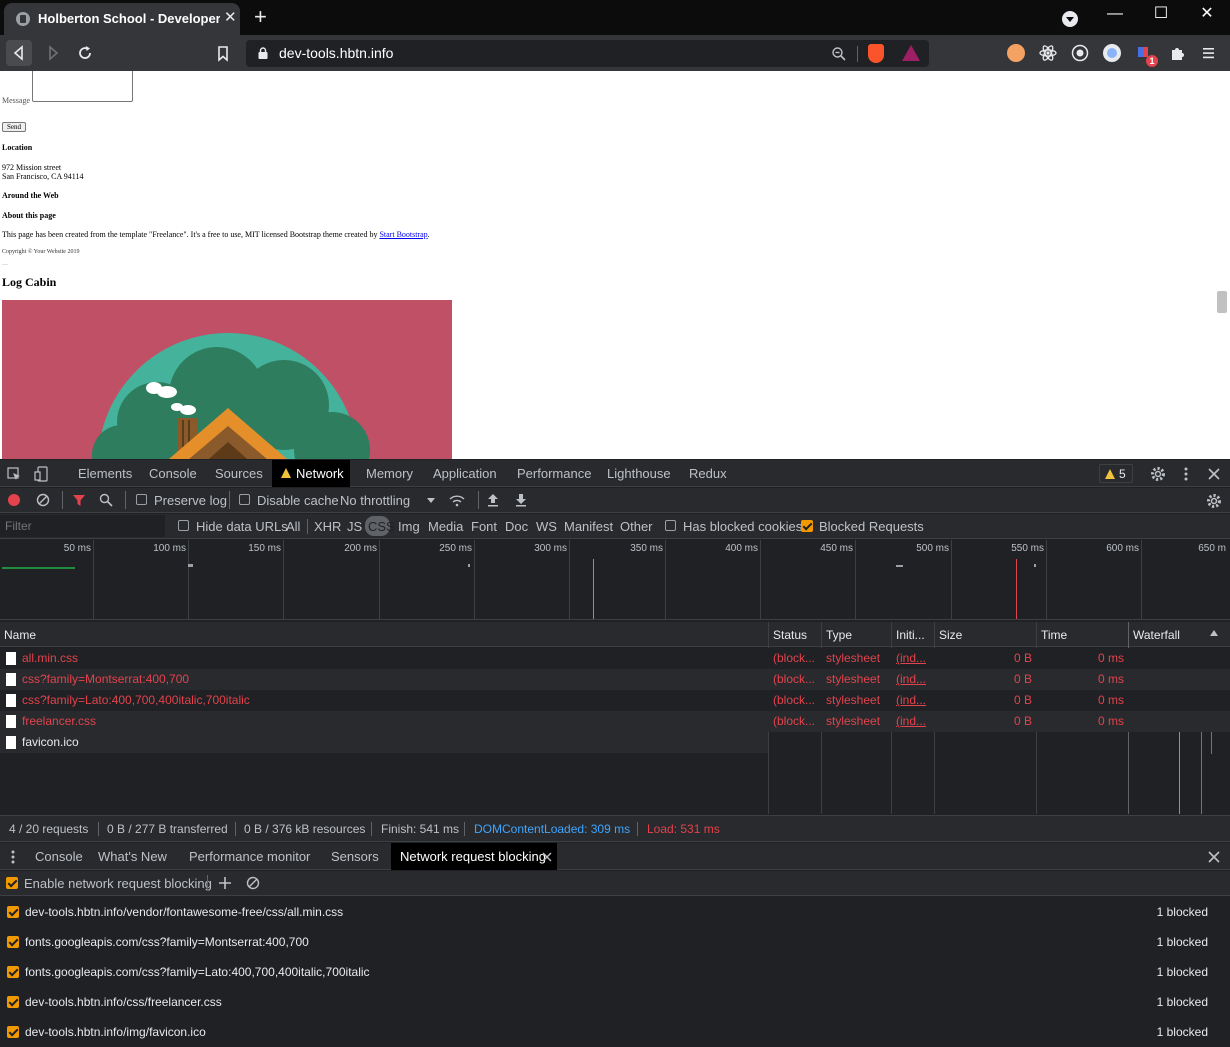  Describe the element at coordinates (14, 474) in the screenshot. I see `inspect-element-icon` at that location.